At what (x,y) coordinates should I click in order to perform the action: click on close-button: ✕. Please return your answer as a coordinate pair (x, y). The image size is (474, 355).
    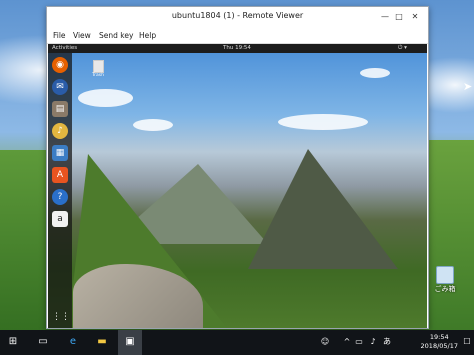
    Looking at the image, I should click on (415, 17).